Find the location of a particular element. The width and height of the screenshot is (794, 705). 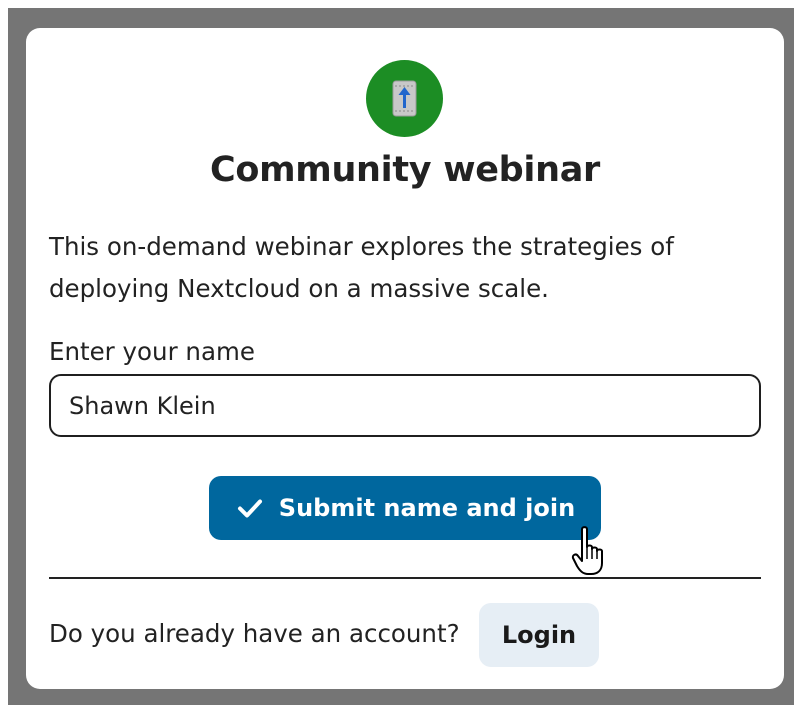

account-prompt: Do you already have an account? is located at coordinates (254, 633).